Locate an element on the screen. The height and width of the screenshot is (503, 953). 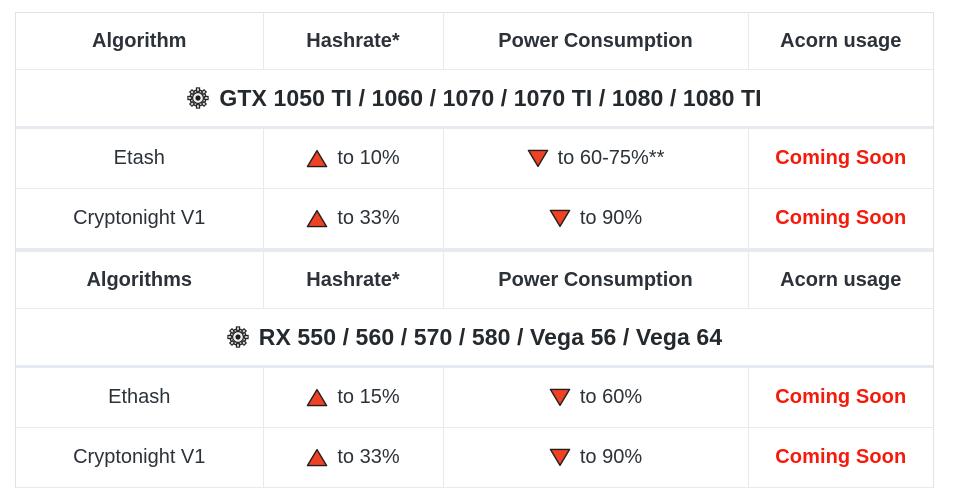
table-row: Ethash to 15% to 60% Coming Soon is located at coordinates (474, 397).